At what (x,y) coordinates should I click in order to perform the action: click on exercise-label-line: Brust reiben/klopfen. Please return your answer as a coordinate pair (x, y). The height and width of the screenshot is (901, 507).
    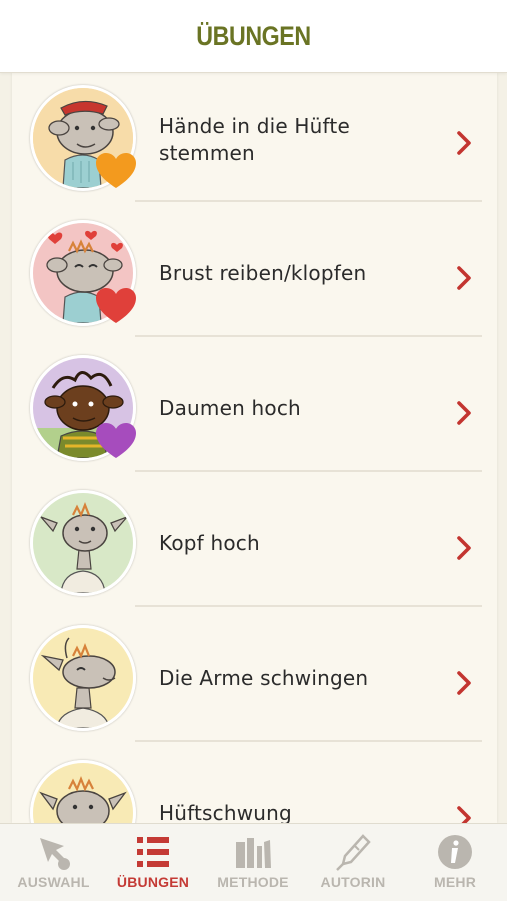
    Looking at the image, I should click on (263, 273).